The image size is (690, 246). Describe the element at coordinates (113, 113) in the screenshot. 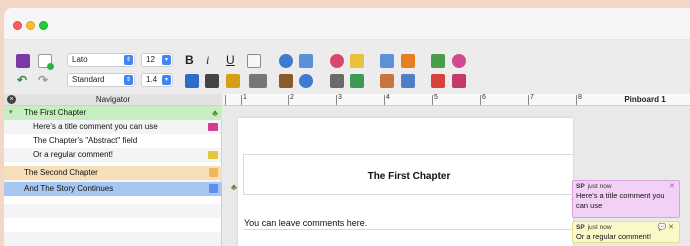

I see `nav-item-first-chapter: ▾ The First Chapter ♣` at that location.